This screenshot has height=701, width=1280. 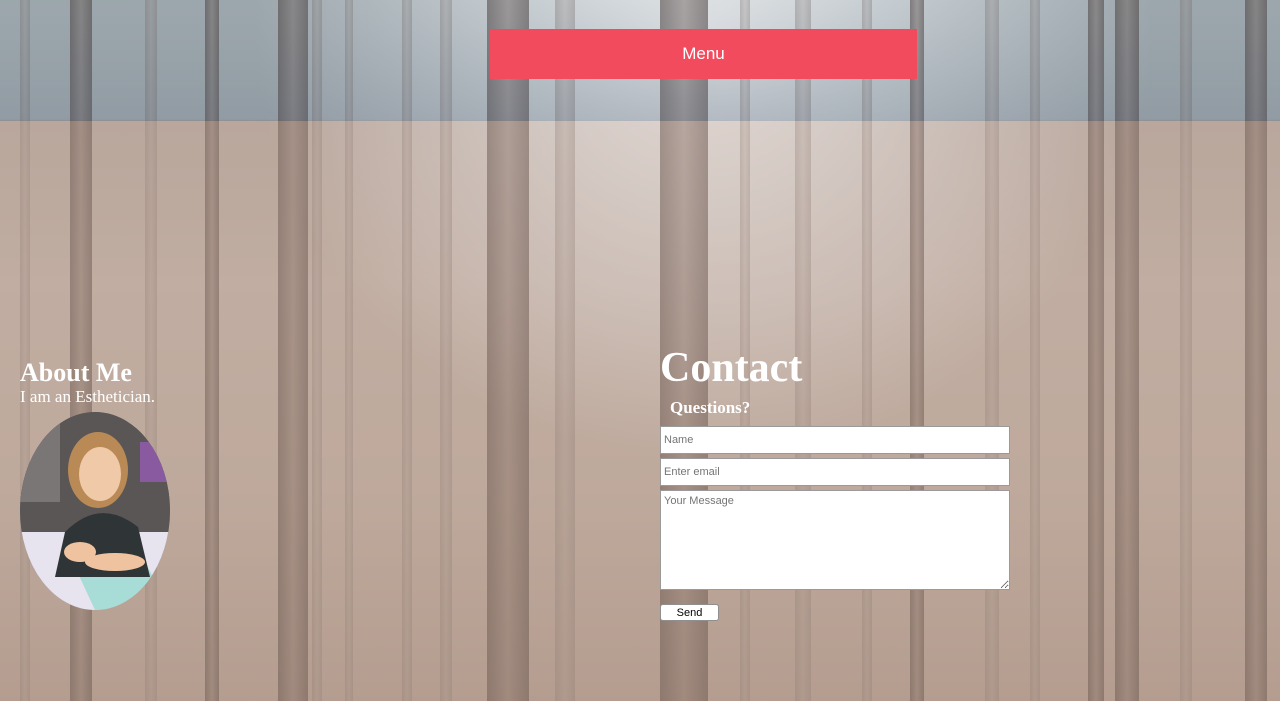 What do you see at coordinates (710, 407) in the screenshot?
I see `contact-subheading: Questions?` at bounding box center [710, 407].